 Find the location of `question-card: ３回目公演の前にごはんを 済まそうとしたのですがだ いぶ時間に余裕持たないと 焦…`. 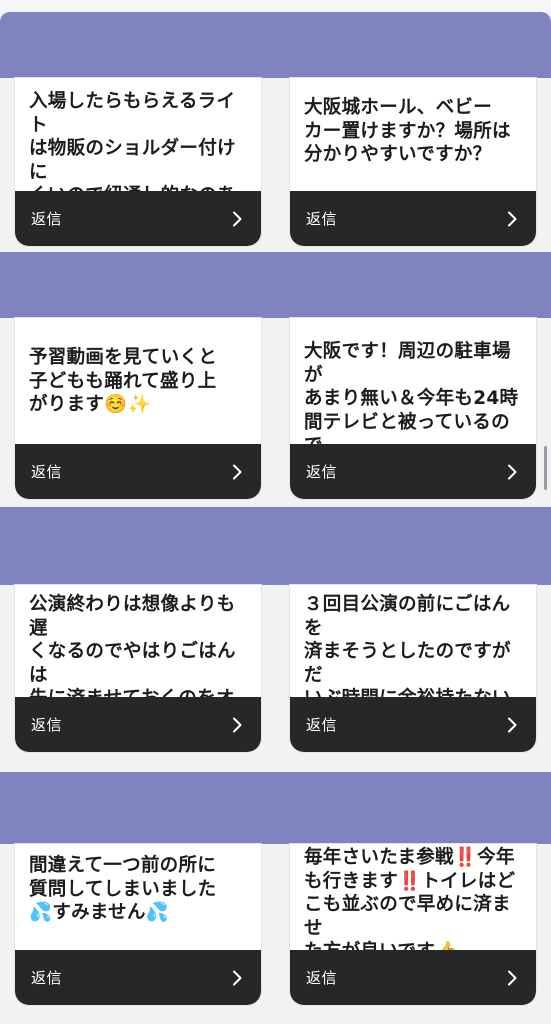

question-card: ３回目公演の前にごはんを 済まそうとしたのですがだ いぶ時間に余裕持たないと 焦… is located at coordinates (413, 668).